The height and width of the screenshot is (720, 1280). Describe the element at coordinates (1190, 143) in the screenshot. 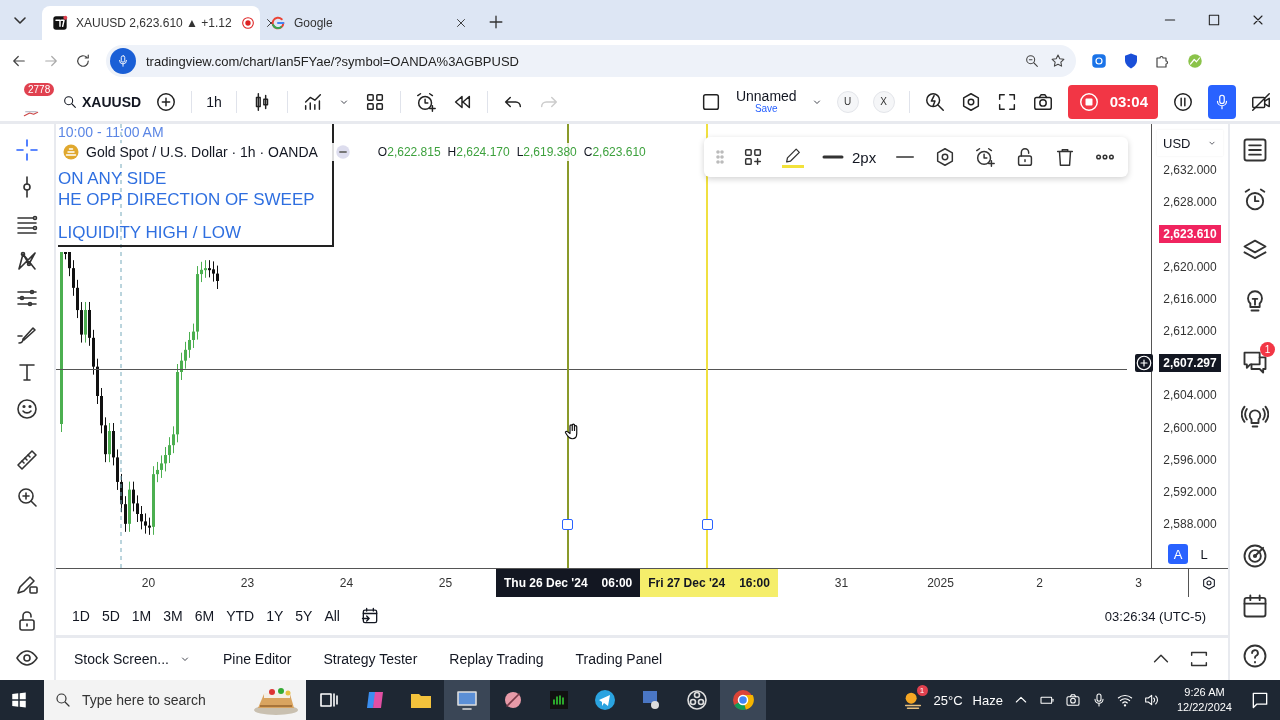

I see `currency-dropdown: USD` at that location.